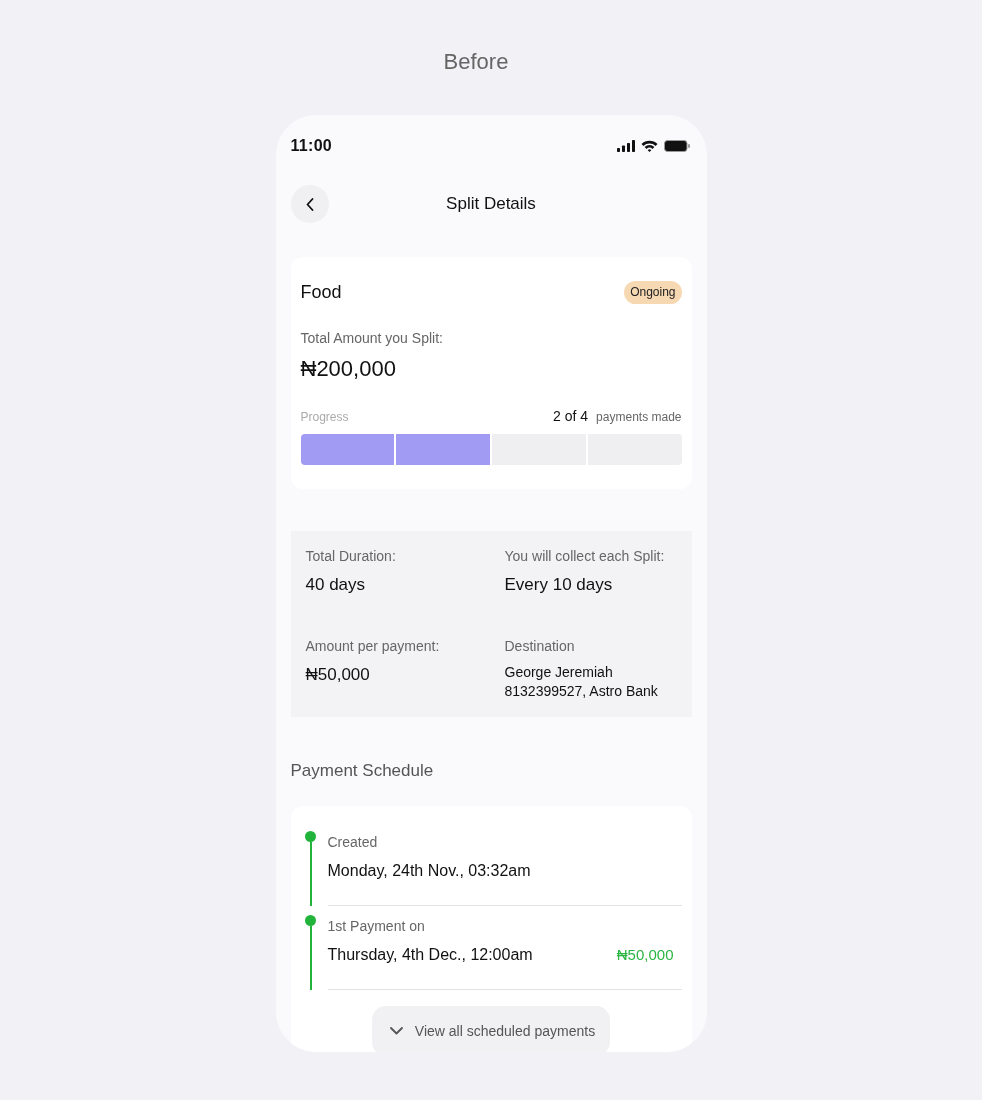 The height and width of the screenshot is (1100, 982). What do you see at coordinates (571, 416) in the screenshot?
I see `payments-count: 2 of 4` at bounding box center [571, 416].